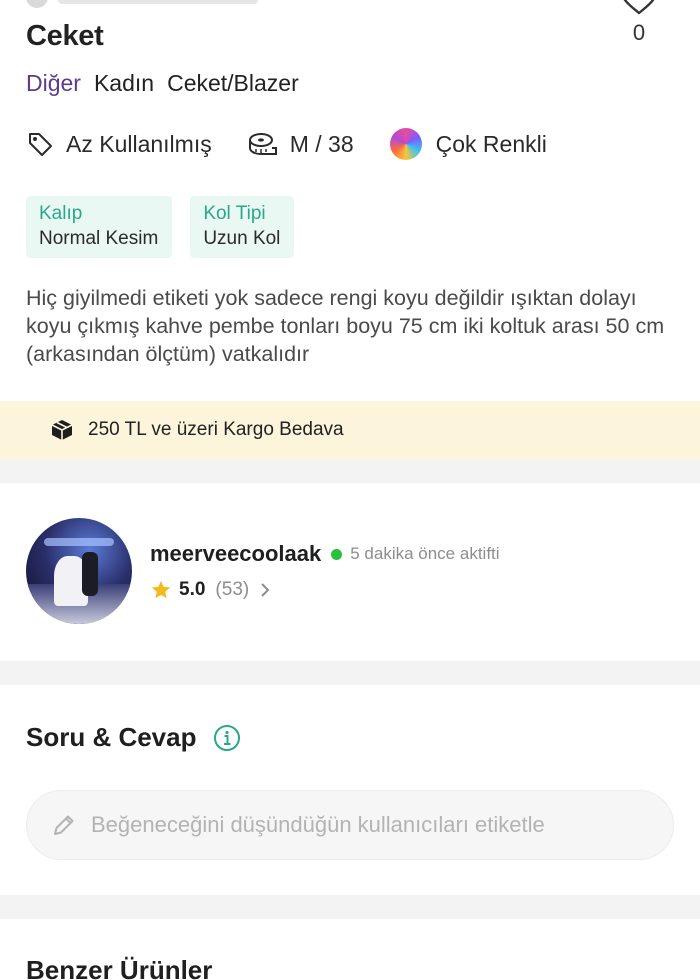 This screenshot has height=980, width=700. What do you see at coordinates (61, 213) in the screenshot?
I see `spec-chip-label: Kalıp` at bounding box center [61, 213].